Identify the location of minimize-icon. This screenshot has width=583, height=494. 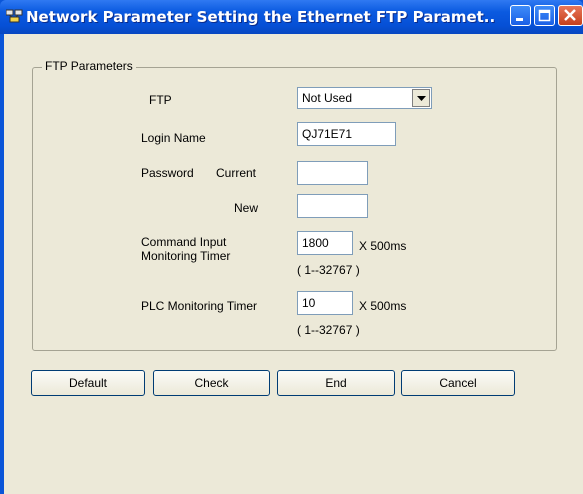
(519, 19).